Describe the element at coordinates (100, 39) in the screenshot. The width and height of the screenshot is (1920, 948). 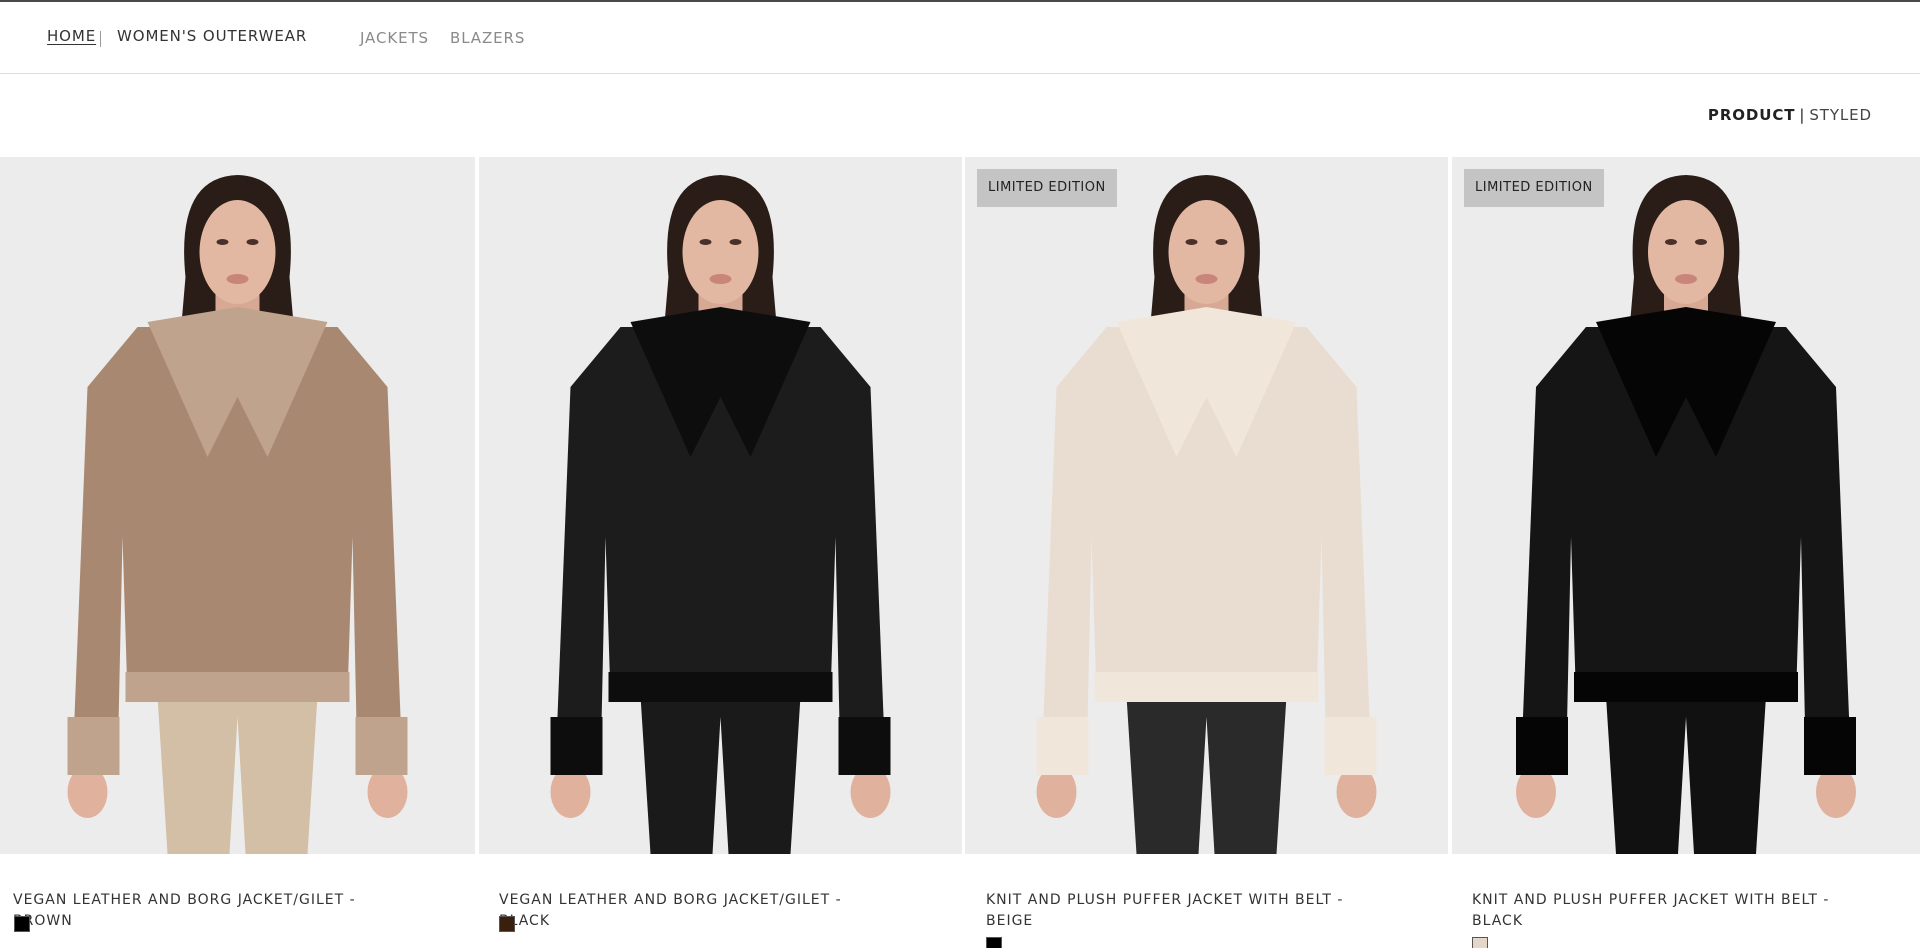
I see `breadcrumb-separator` at that location.